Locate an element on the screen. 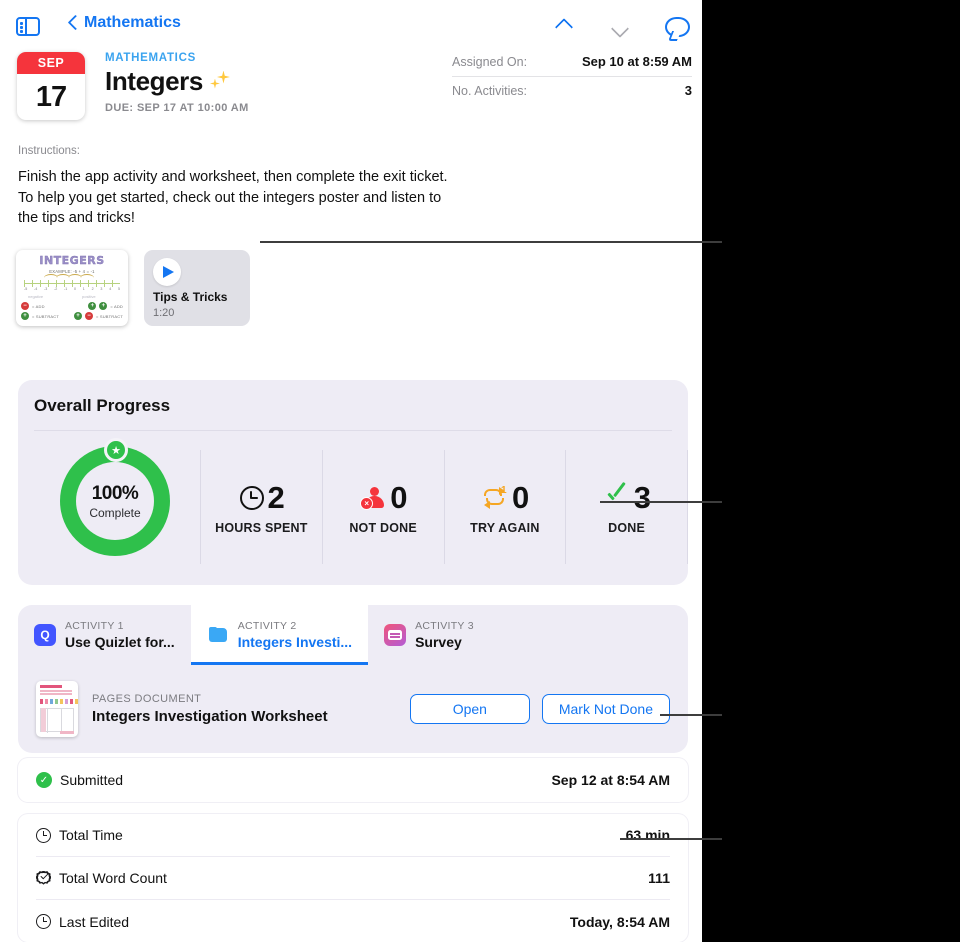 This screenshot has width=960, height=942. submission-status-label: Submitted is located at coordinates (92, 780).